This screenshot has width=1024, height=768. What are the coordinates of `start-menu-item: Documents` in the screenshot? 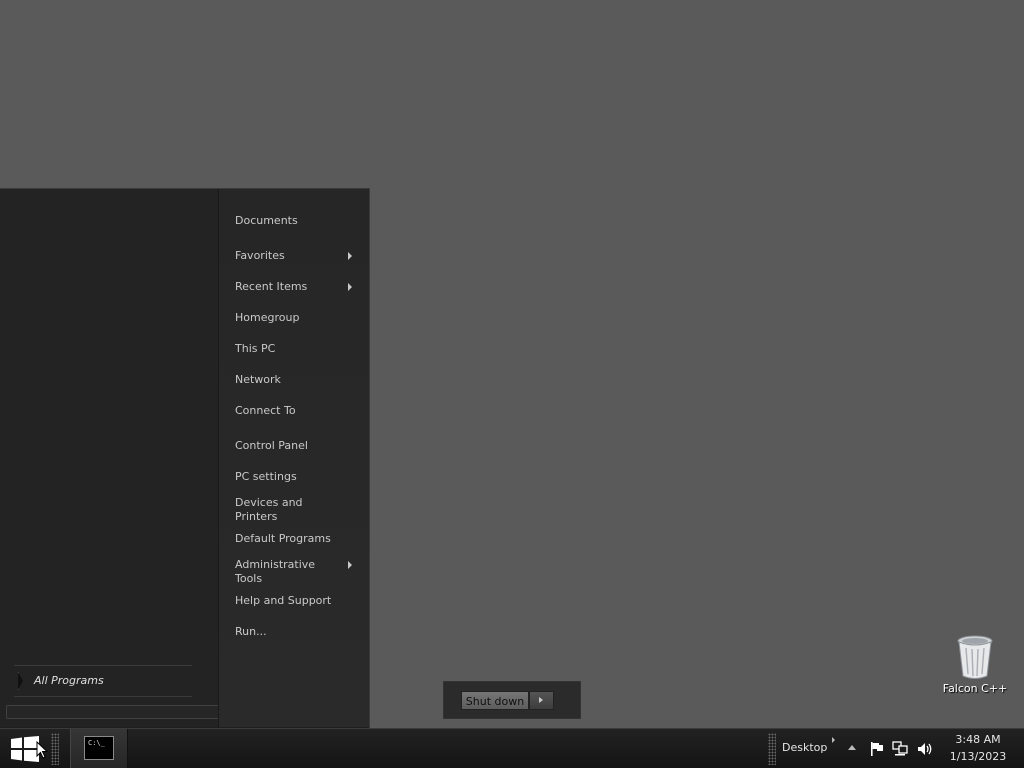 It's located at (295, 221).